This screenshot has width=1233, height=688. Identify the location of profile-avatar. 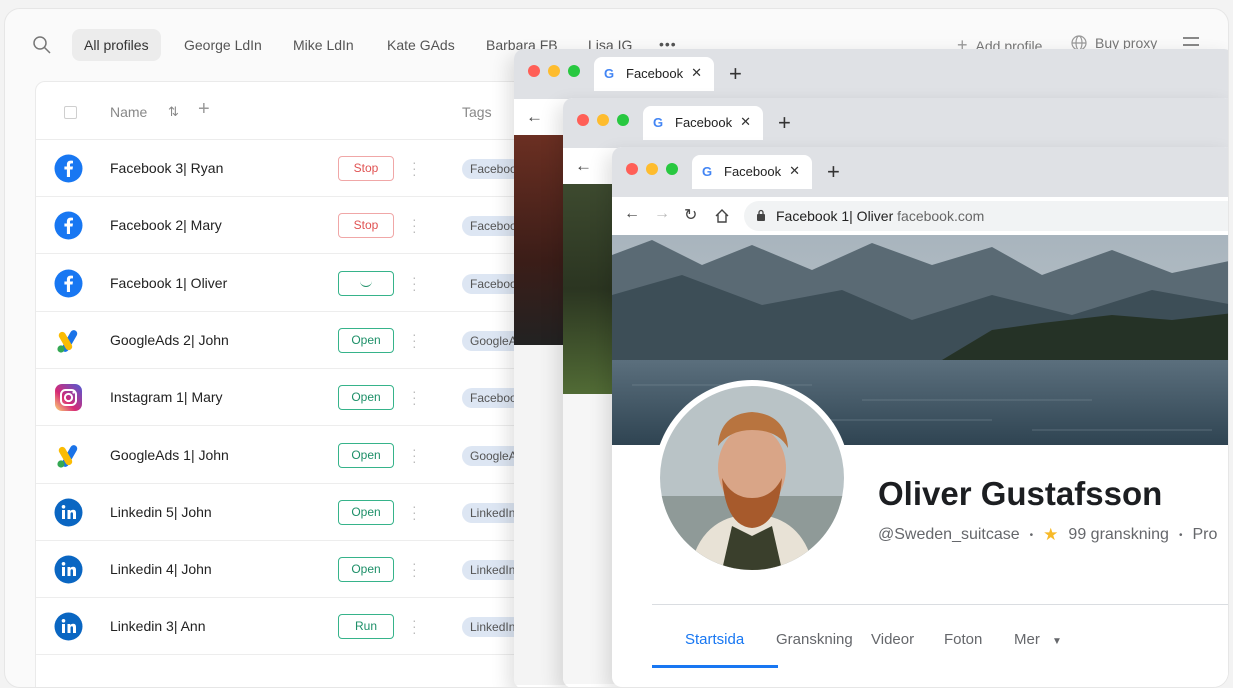
(752, 478).